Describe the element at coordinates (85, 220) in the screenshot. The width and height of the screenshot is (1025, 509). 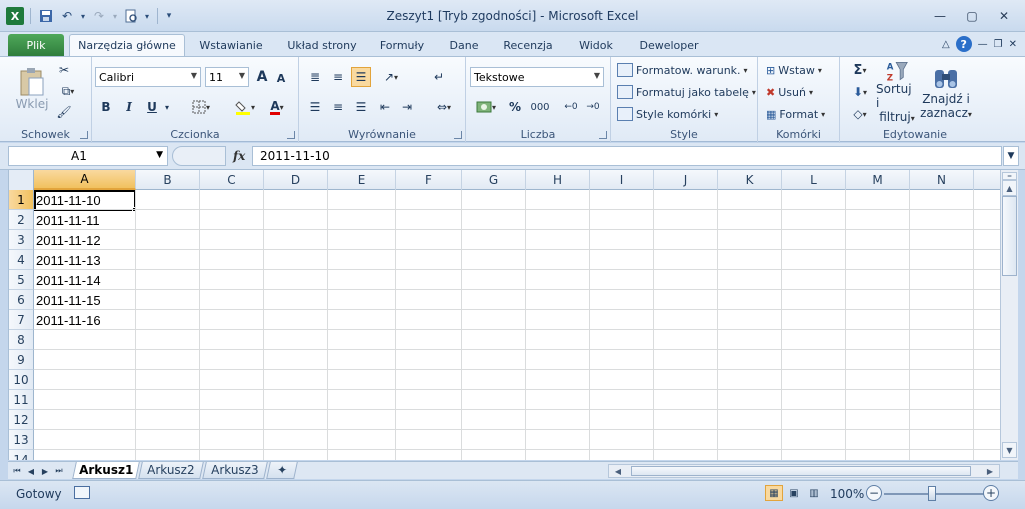
I see `cell-a2: 2011-11-11` at that location.